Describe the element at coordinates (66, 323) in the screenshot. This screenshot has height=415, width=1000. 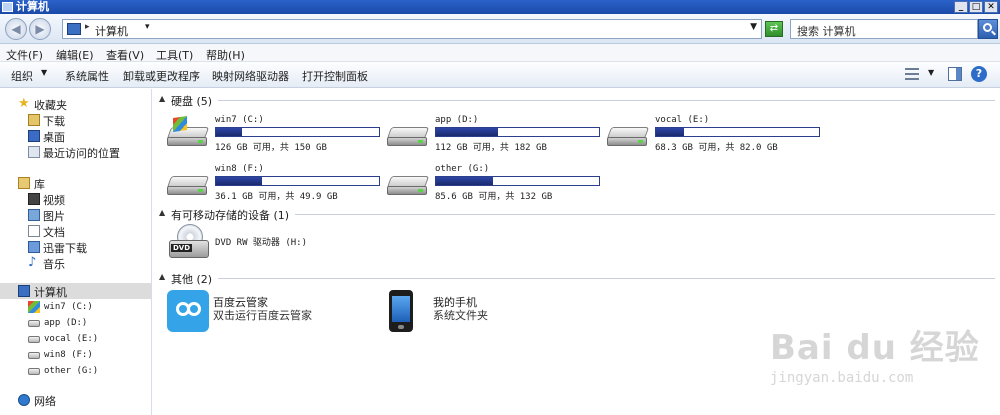
I see `nav-label: app (D:)` at that location.